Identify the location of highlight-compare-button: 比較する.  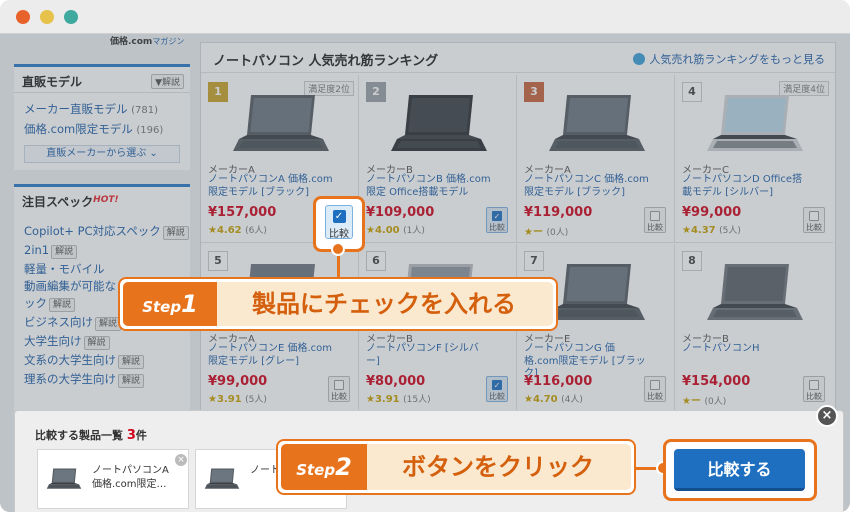
(740, 470).